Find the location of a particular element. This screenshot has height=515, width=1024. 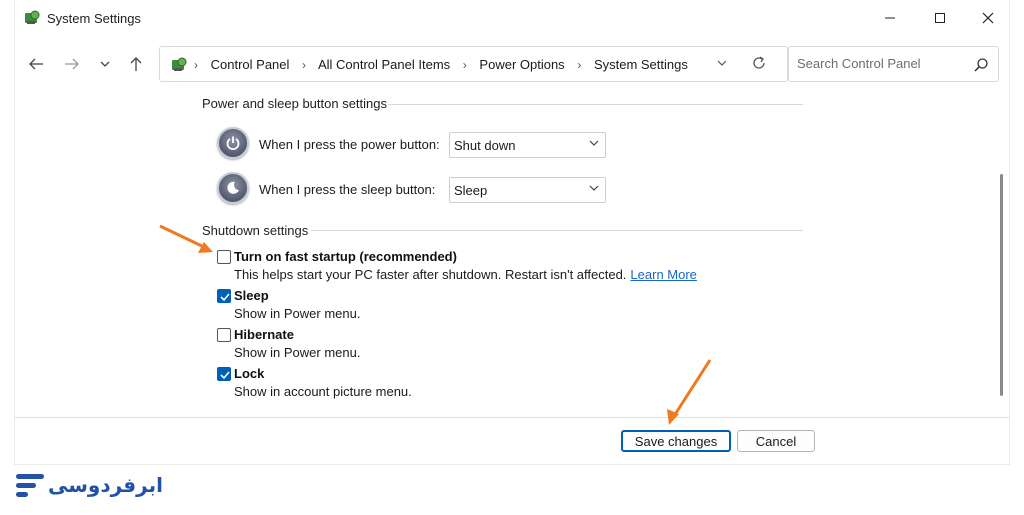

breadcrumb-control-panel: Control Panel is located at coordinates (250, 64).